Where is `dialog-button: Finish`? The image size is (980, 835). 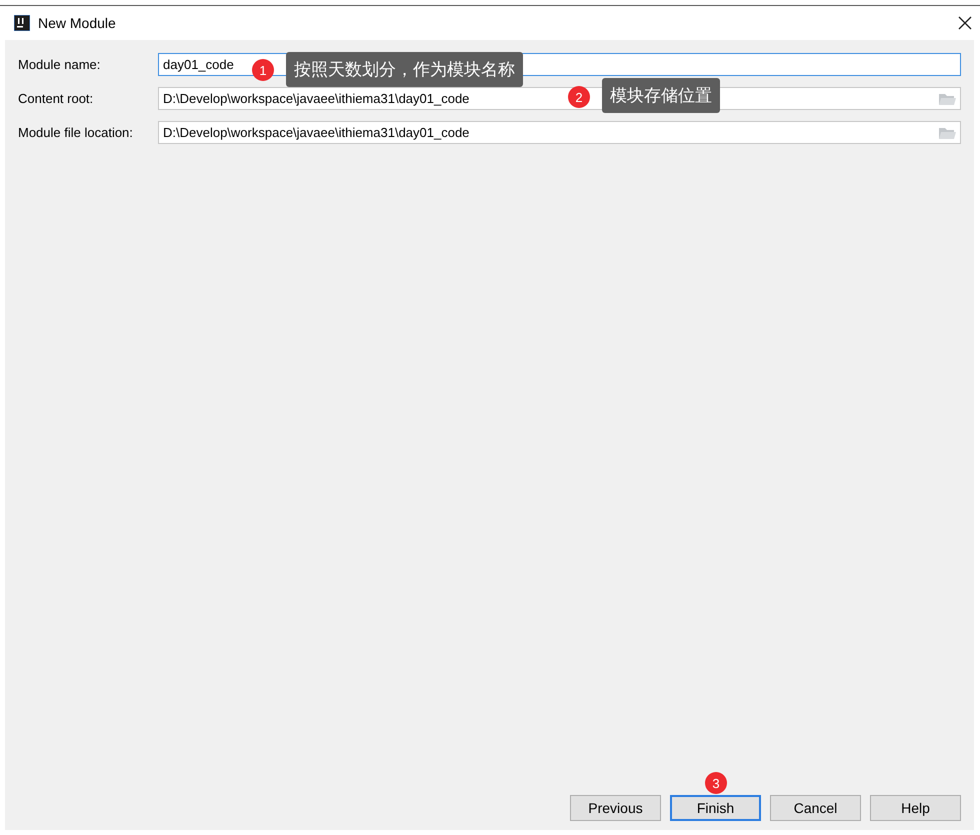 dialog-button: Finish is located at coordinates (715, 808).